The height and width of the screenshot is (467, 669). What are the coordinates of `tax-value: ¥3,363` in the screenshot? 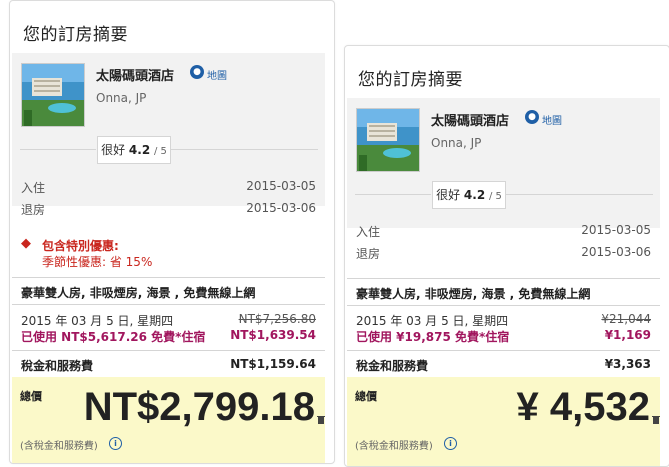 It's located at (627, 364).